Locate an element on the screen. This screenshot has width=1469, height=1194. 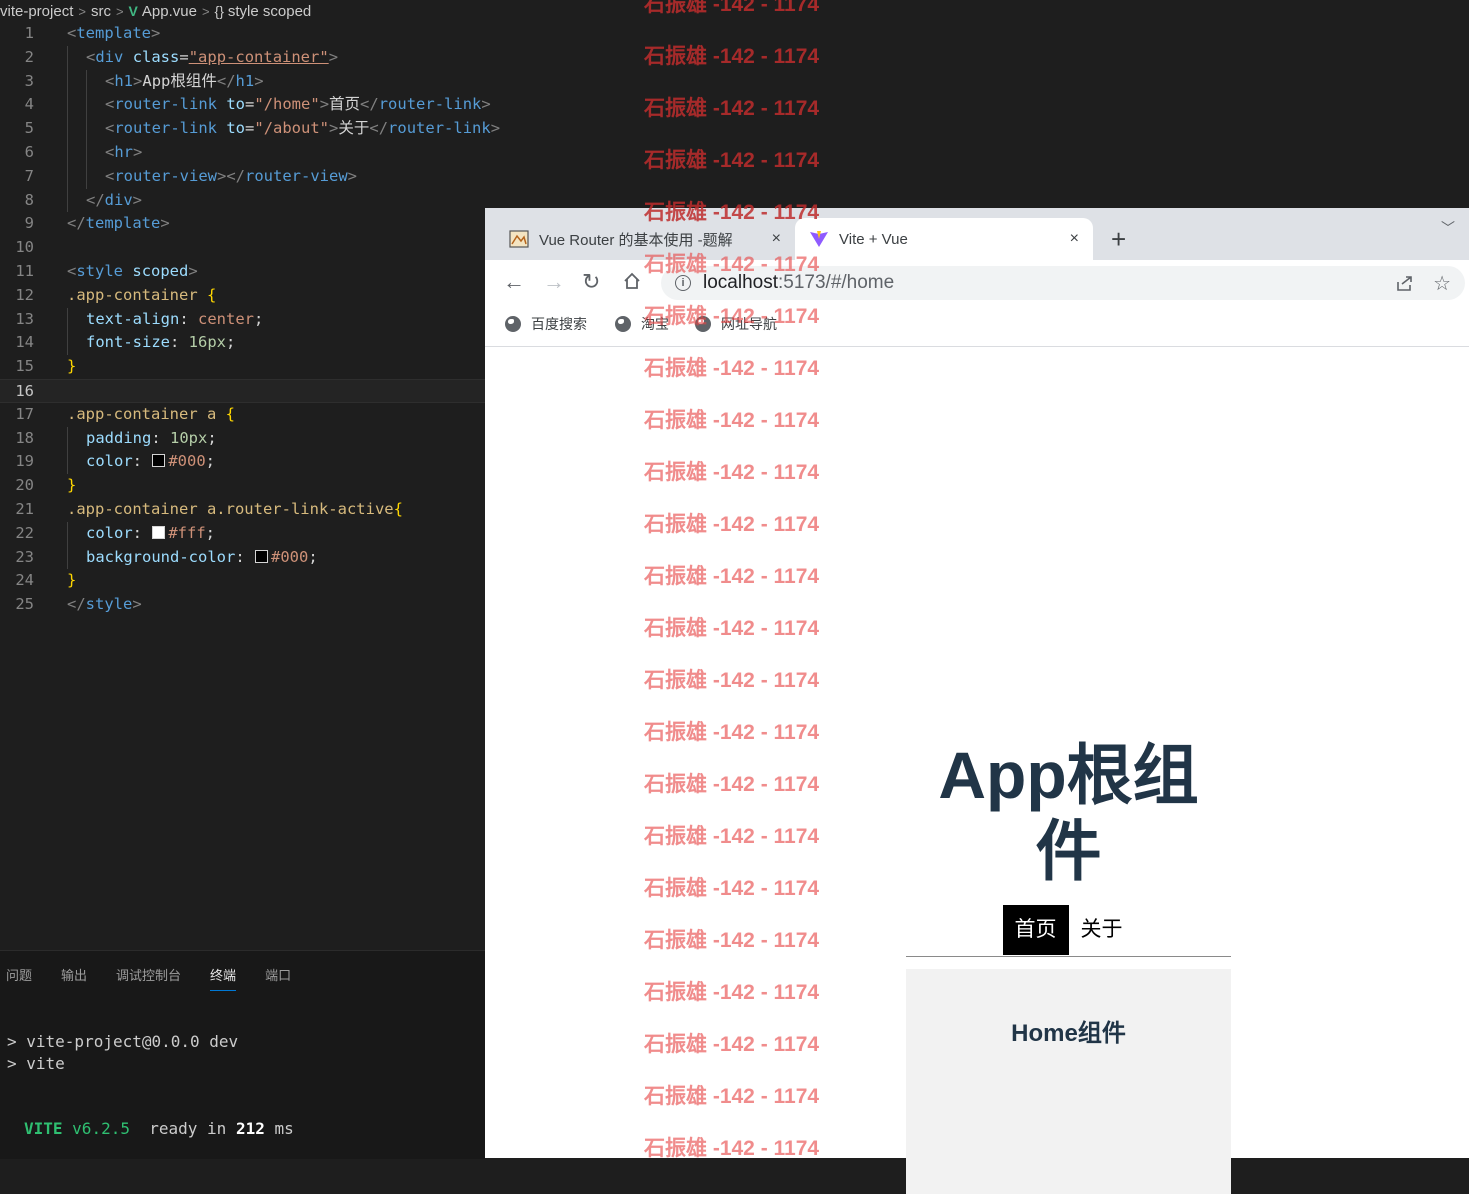
css-property: text-align is located at coordinates (133, 318).